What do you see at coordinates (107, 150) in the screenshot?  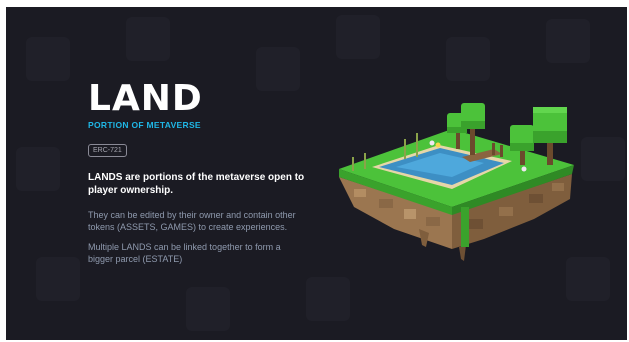 I see `token-standard-badge: ERC-721` at bounding box center [107, 150].